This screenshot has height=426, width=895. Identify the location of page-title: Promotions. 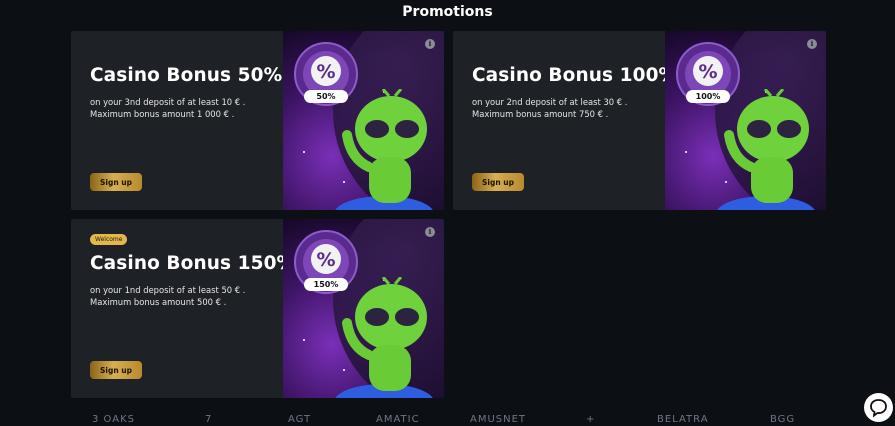
(447, 12).